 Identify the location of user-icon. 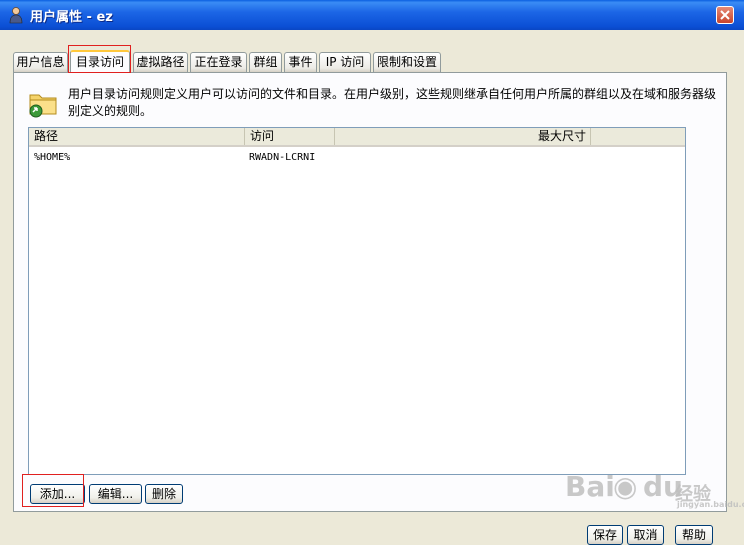
(16, 15).